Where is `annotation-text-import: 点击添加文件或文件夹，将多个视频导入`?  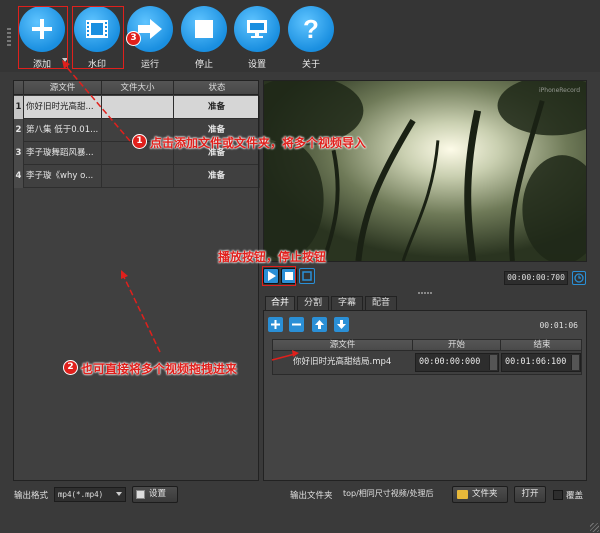 annotation-text-import: 点击添加文件或文件夹，将多个视频导入 is located at coordinates (258, 143).